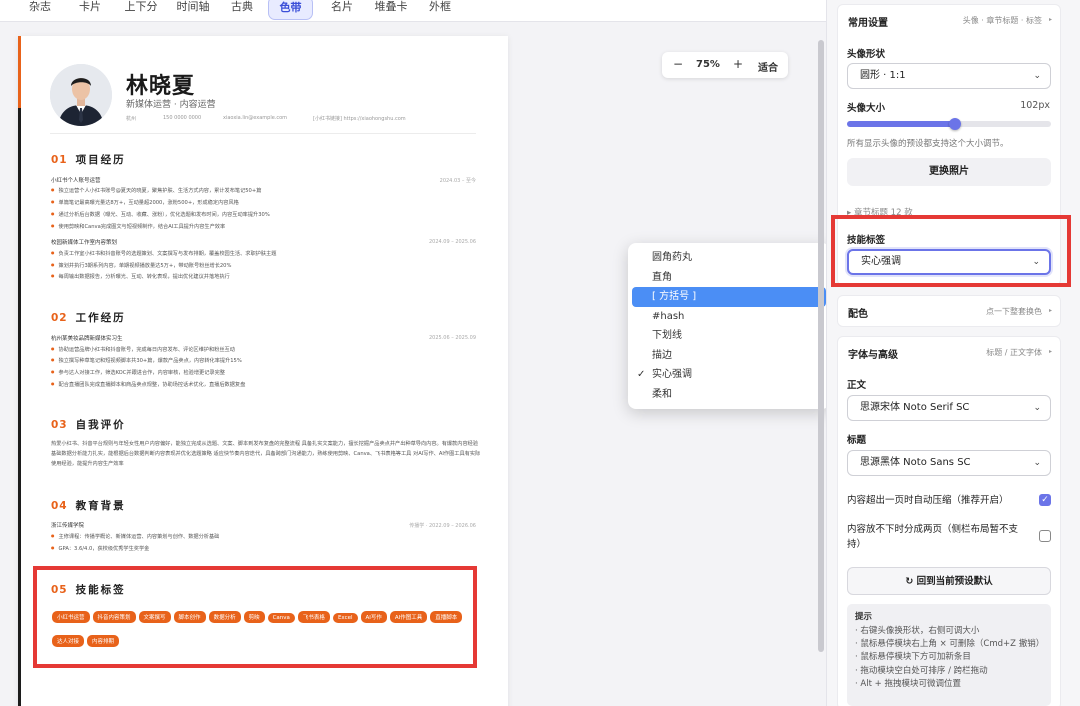 The height and width of the screenshot is (706, 1080). I want to click on bullet-item: 策划并执行3期系列内容，单期视频播放量达5万+，带动账号粉丝增长20%, so click(141, 265).